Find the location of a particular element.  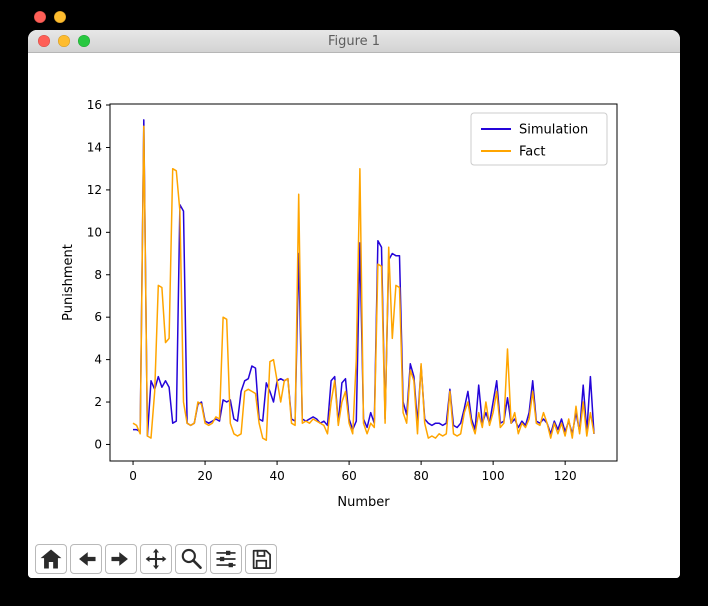

pan-arrows-icon is located at coordinates (156, 558).